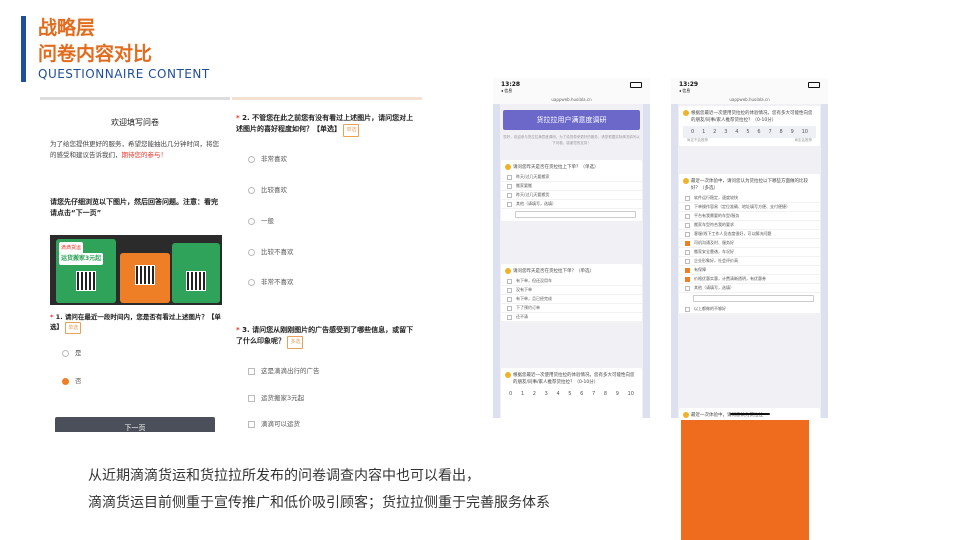 This screenshot has width=960, height=540. I want to click on option-row: 搬家安全靠谱，车况好, so click(749, 252).